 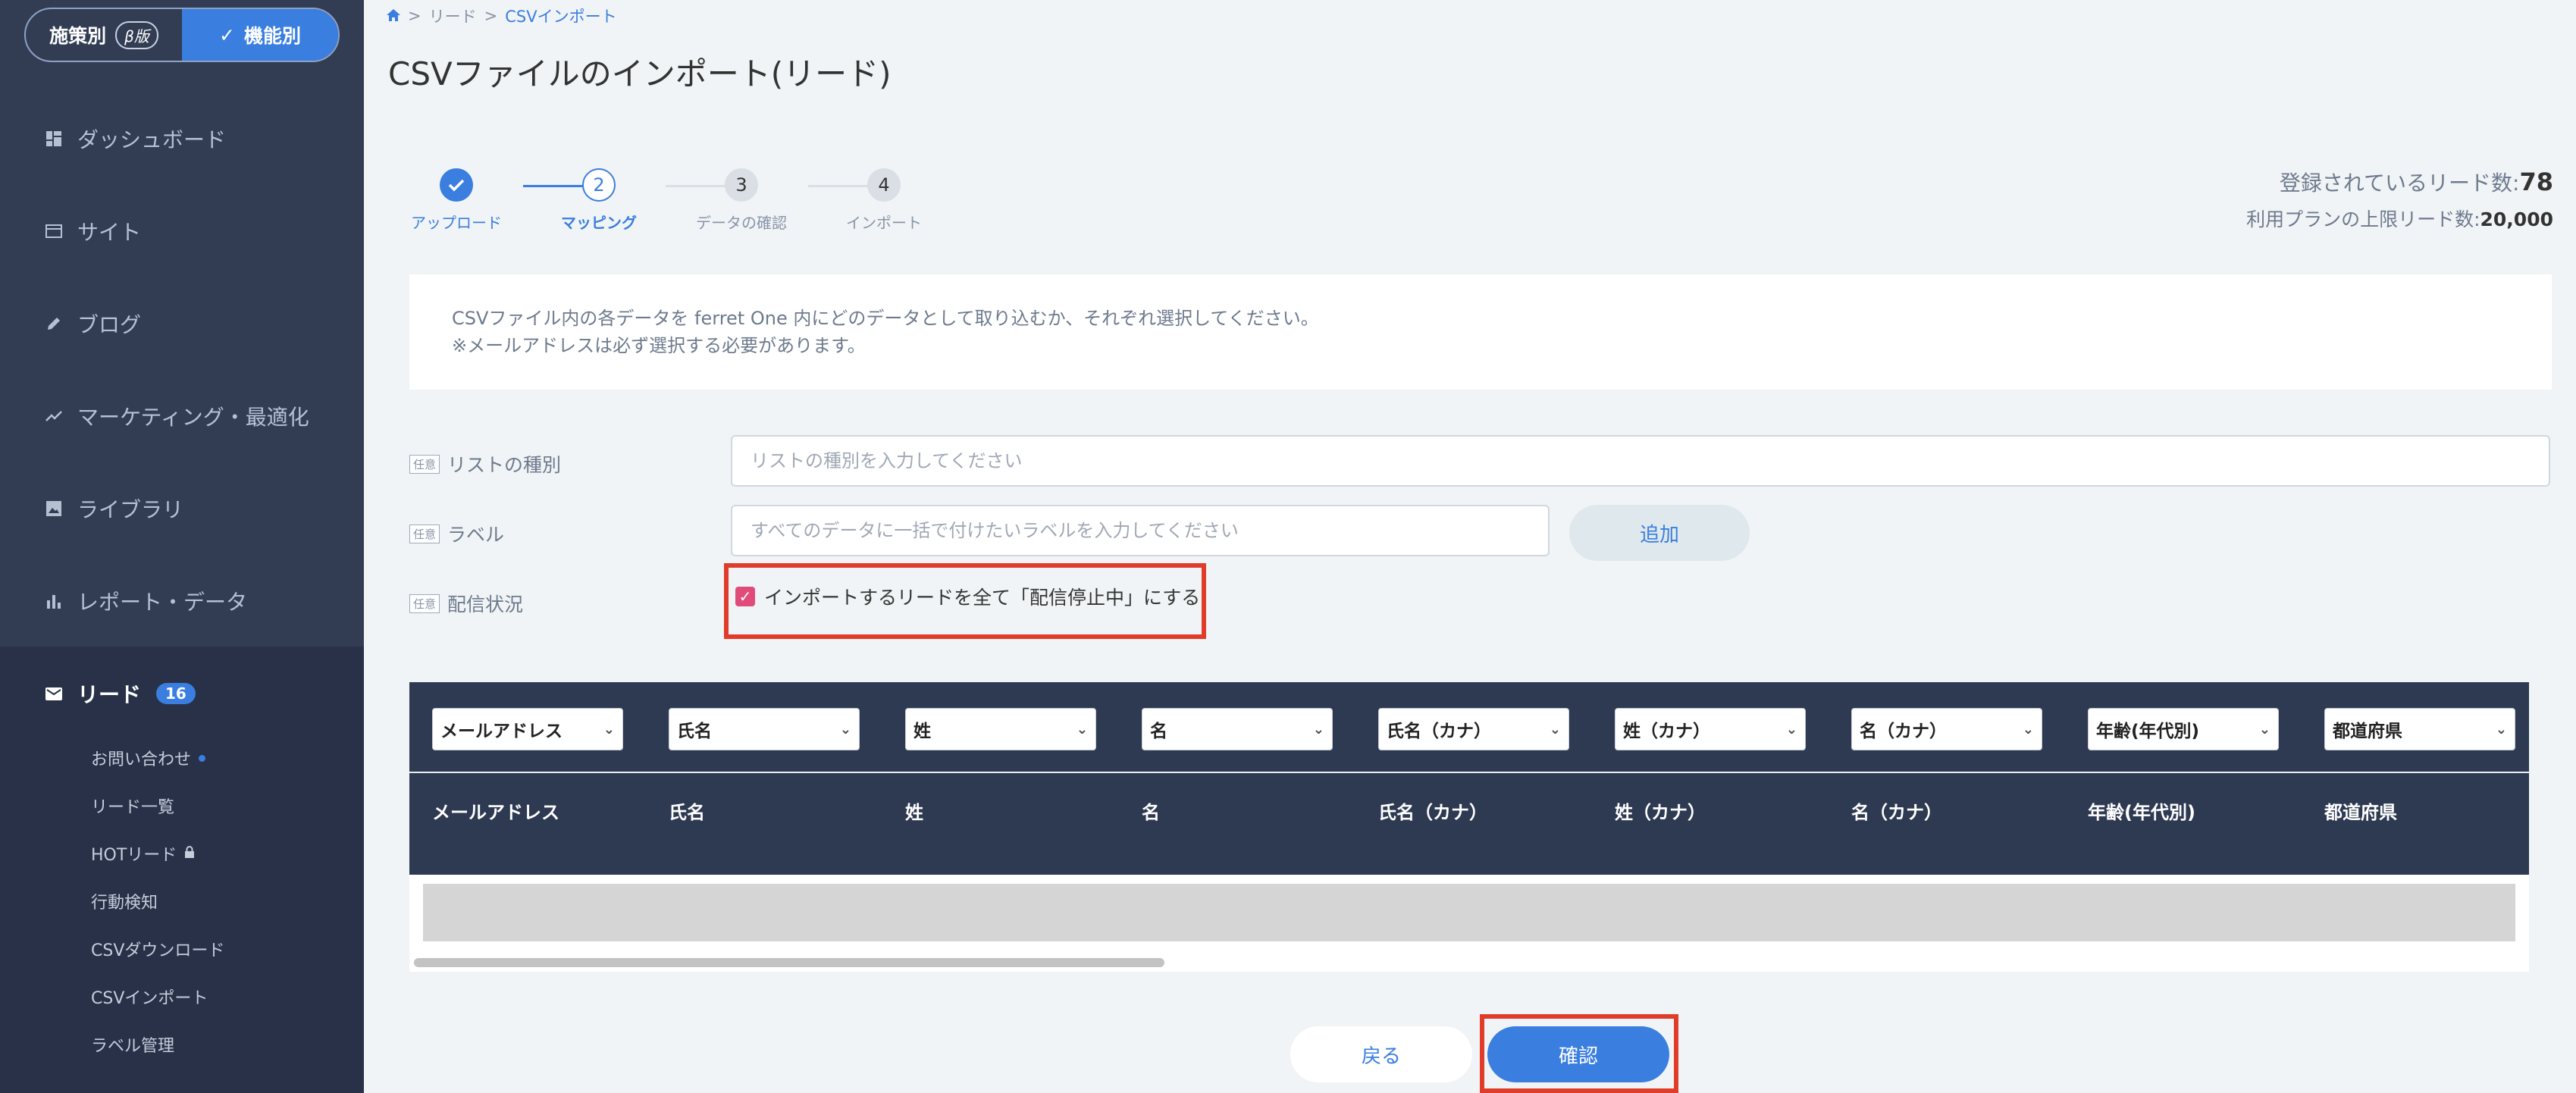 I want to click on stop-delivery-checkbox-row: ✓ インポートするリードを全て「配信停止中」にする, so click(x=967, y=596).